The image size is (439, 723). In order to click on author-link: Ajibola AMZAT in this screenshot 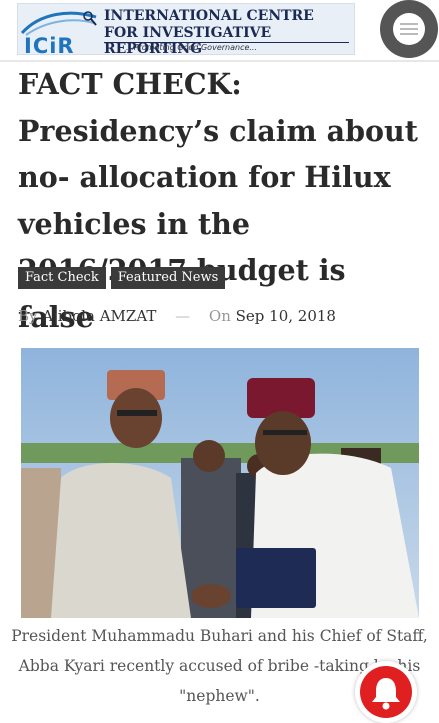, I will do `click(99, 316)`.